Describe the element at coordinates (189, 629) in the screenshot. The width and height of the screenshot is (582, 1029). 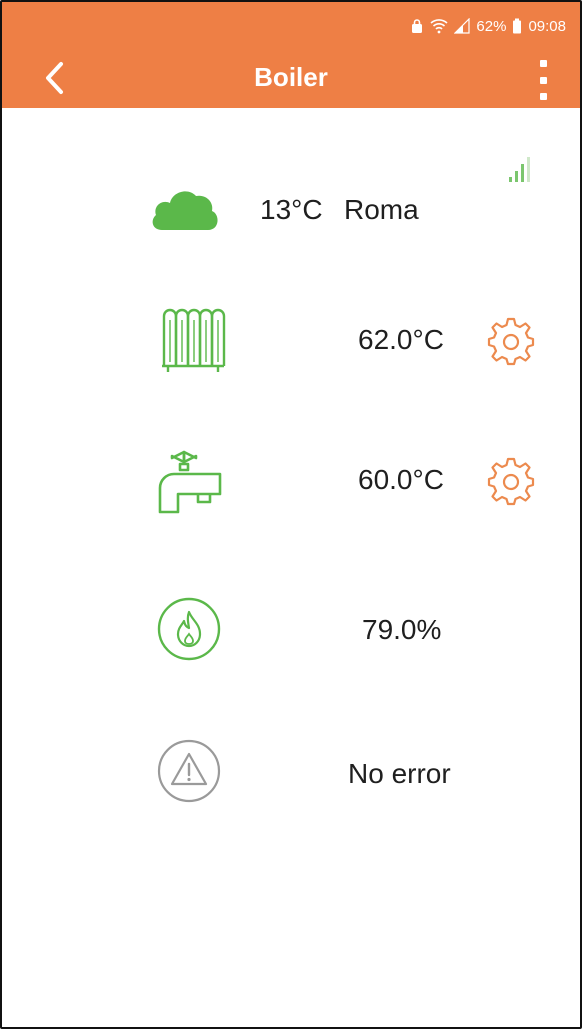
I see `flame-icon` at that location.